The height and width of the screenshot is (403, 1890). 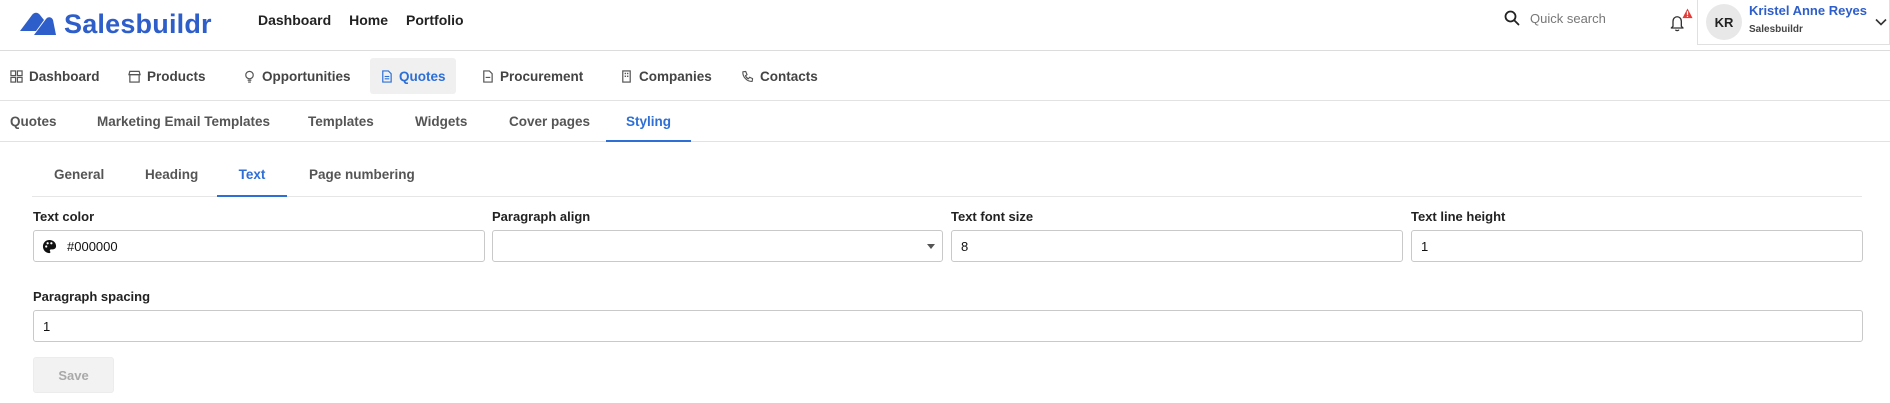 I want to click on module-label: Products, so click(x=176, y=76).